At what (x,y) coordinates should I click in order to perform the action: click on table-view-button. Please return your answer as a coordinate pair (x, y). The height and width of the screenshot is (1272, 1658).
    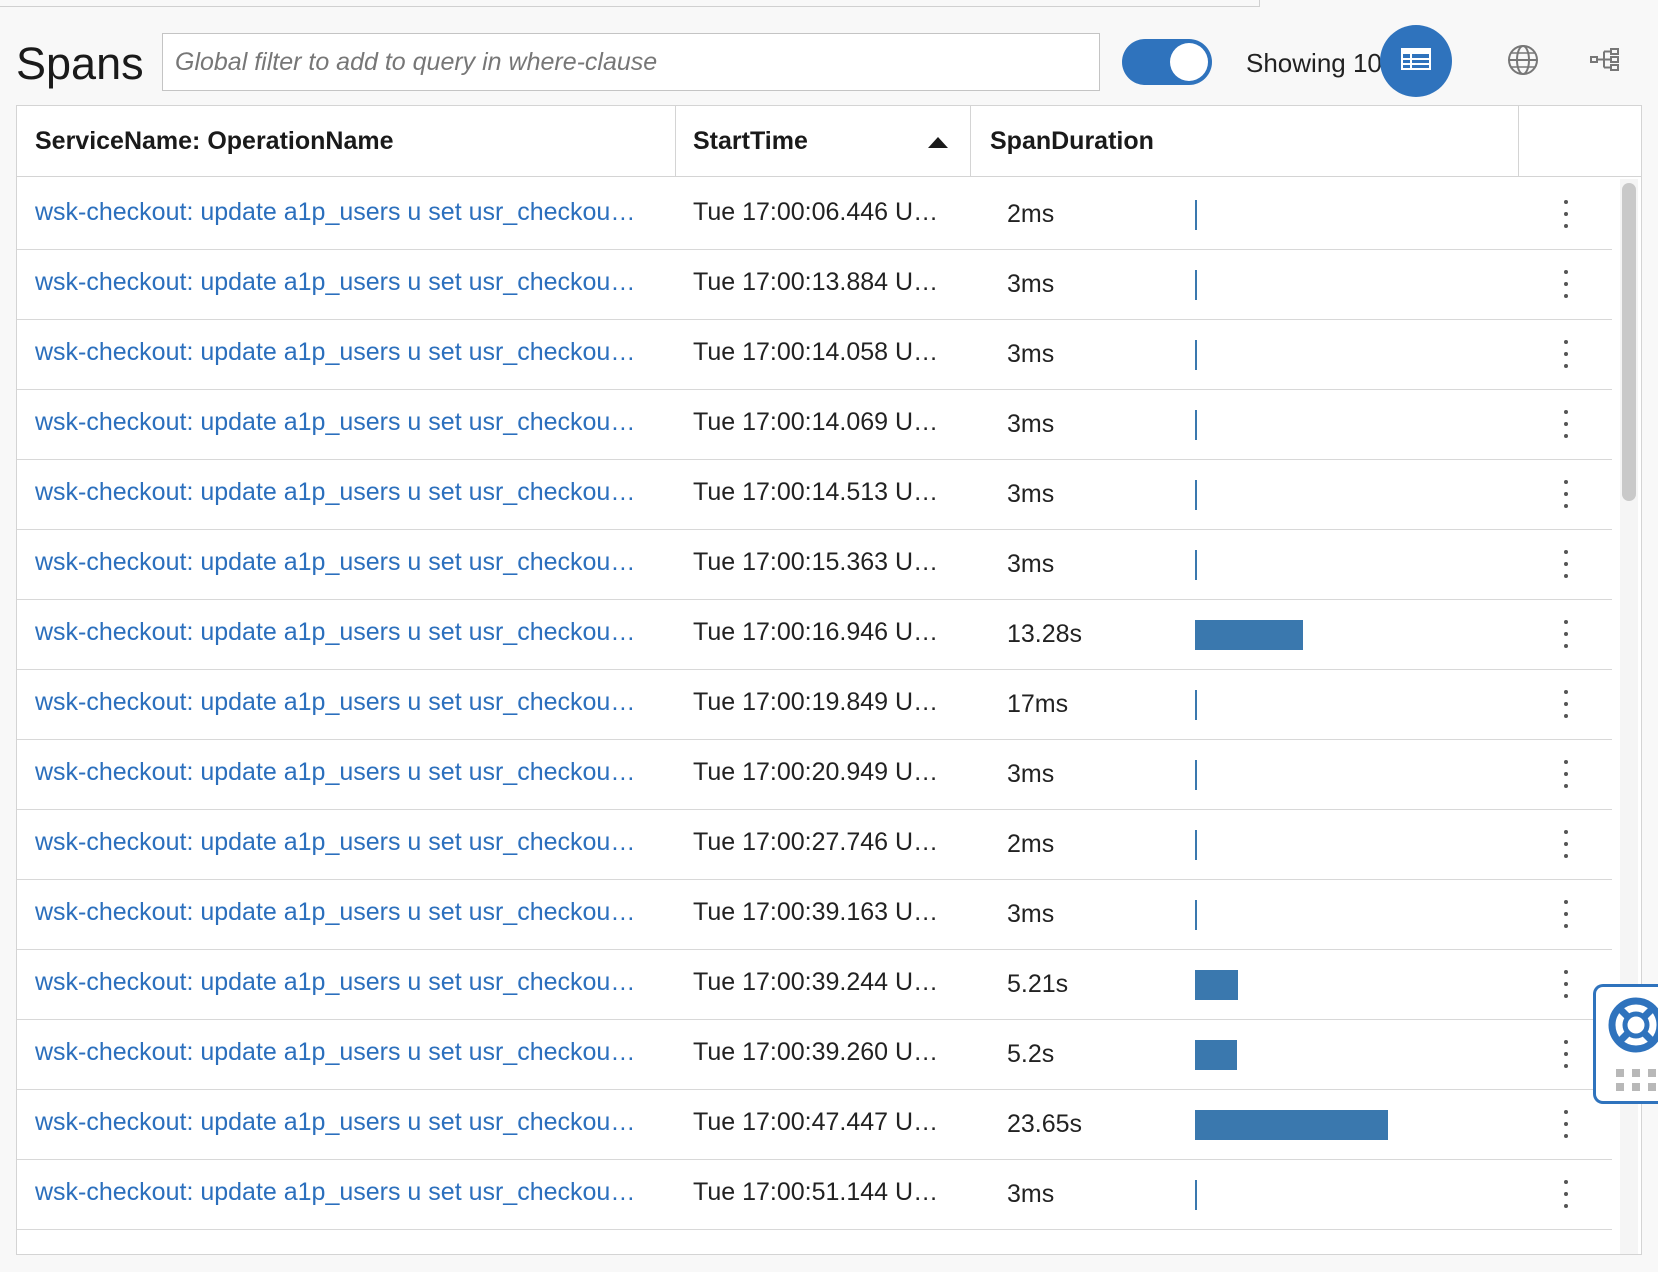
    Looking at the image, I should click on (1416, 61).